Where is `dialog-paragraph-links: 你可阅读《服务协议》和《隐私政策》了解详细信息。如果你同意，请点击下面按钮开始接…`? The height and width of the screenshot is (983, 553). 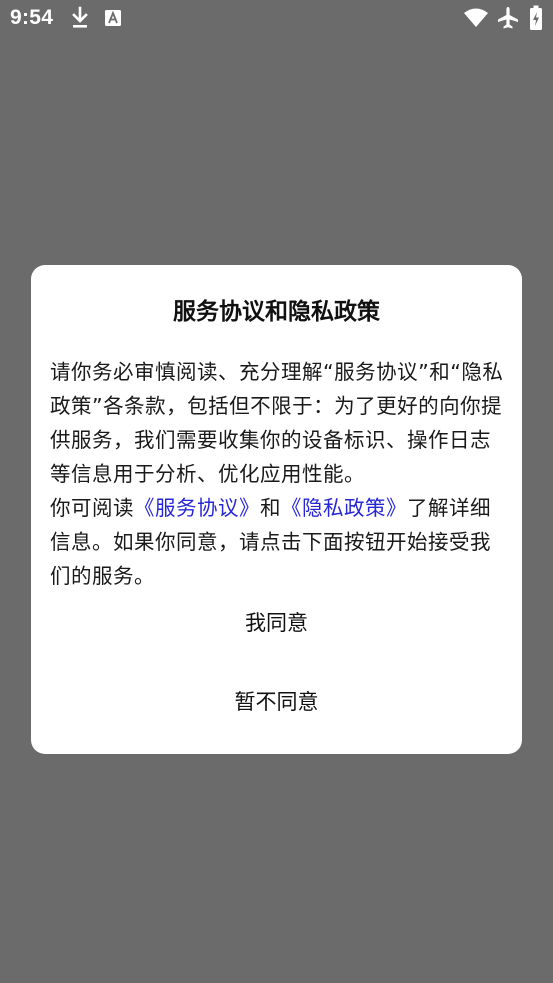
dialog-paragraph-links: 你可阅读《服务协议》和《隐私政策》了解详细信息。如果你同意，请点击下面按钮开始接… is located at coordinates (279, 542).